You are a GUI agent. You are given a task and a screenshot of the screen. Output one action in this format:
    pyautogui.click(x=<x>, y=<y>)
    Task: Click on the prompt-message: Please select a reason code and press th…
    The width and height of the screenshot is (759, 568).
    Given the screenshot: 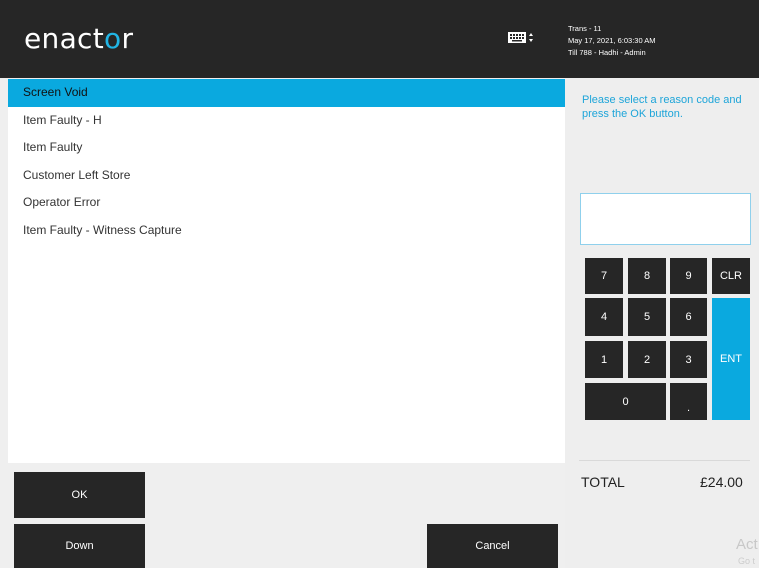 What is the action you would take?
    pyautogui.click(x=662, y=107)
    